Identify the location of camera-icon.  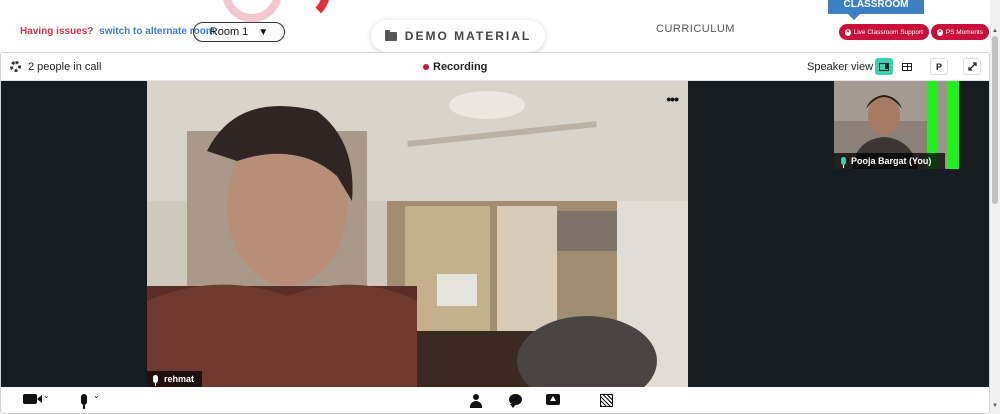
(32, 399).